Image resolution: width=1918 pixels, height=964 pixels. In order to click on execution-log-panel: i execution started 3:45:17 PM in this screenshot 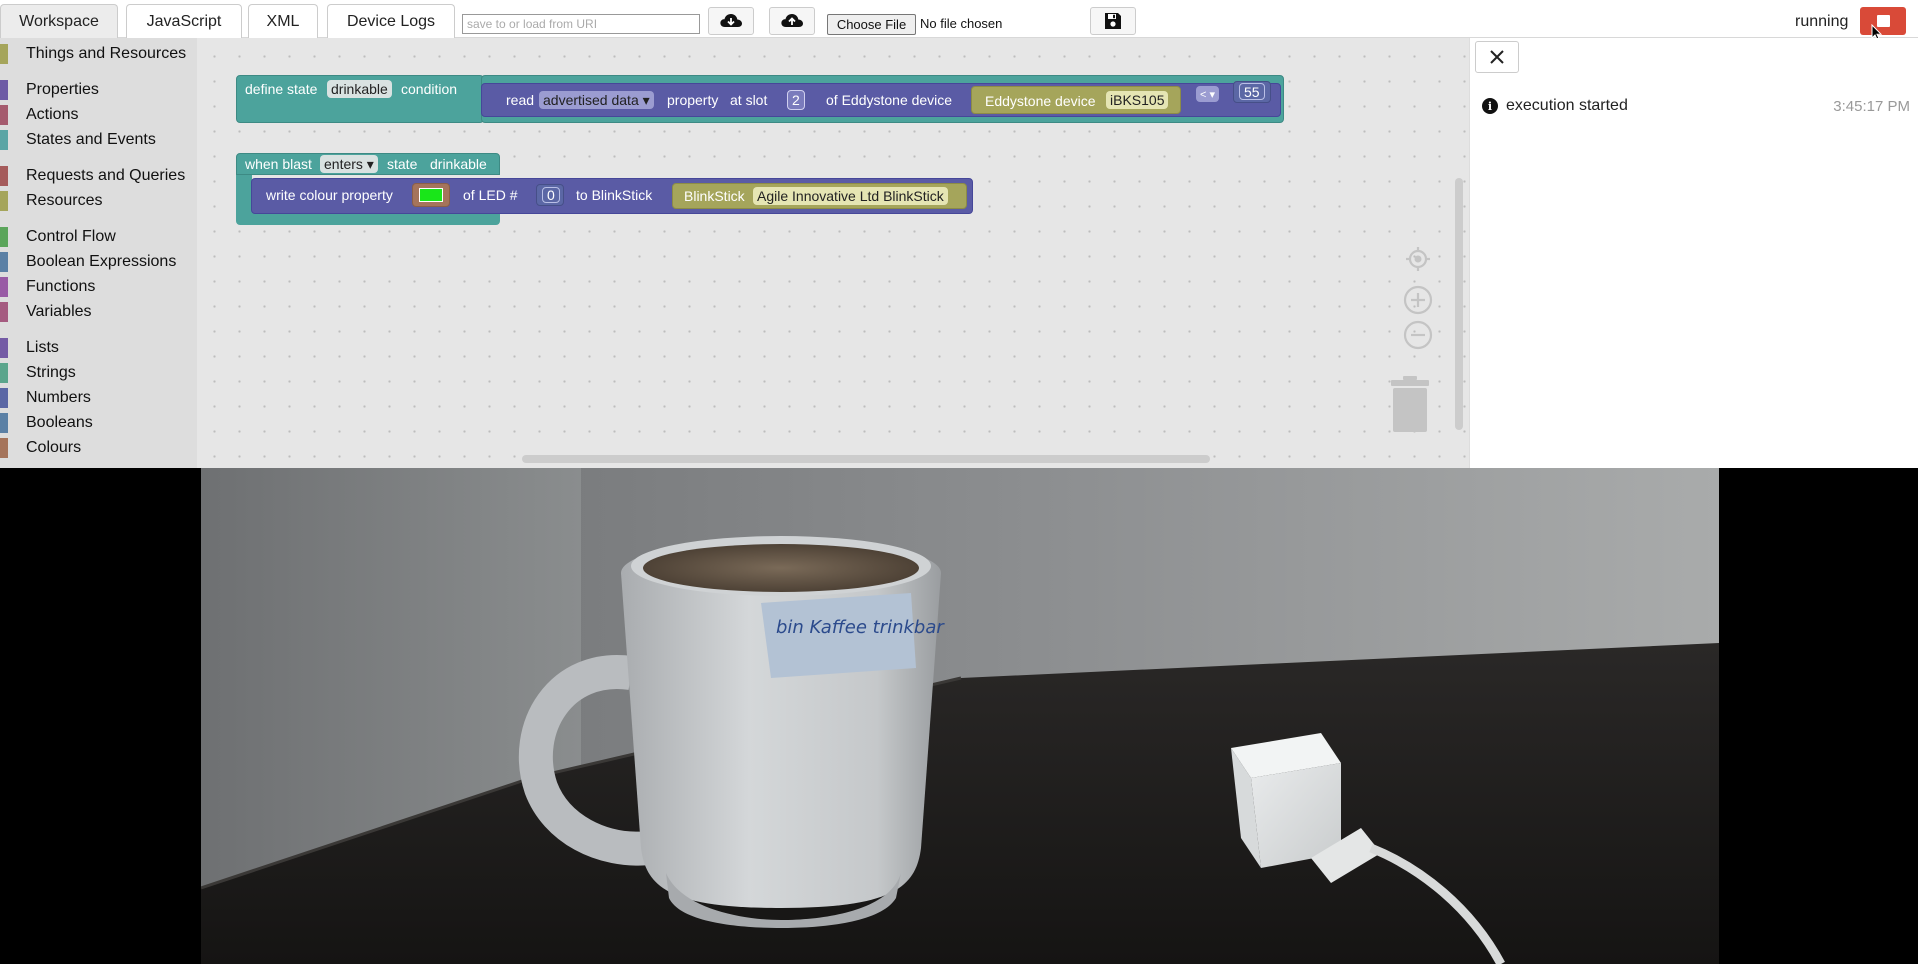, I will do `click(1693, 253)`.